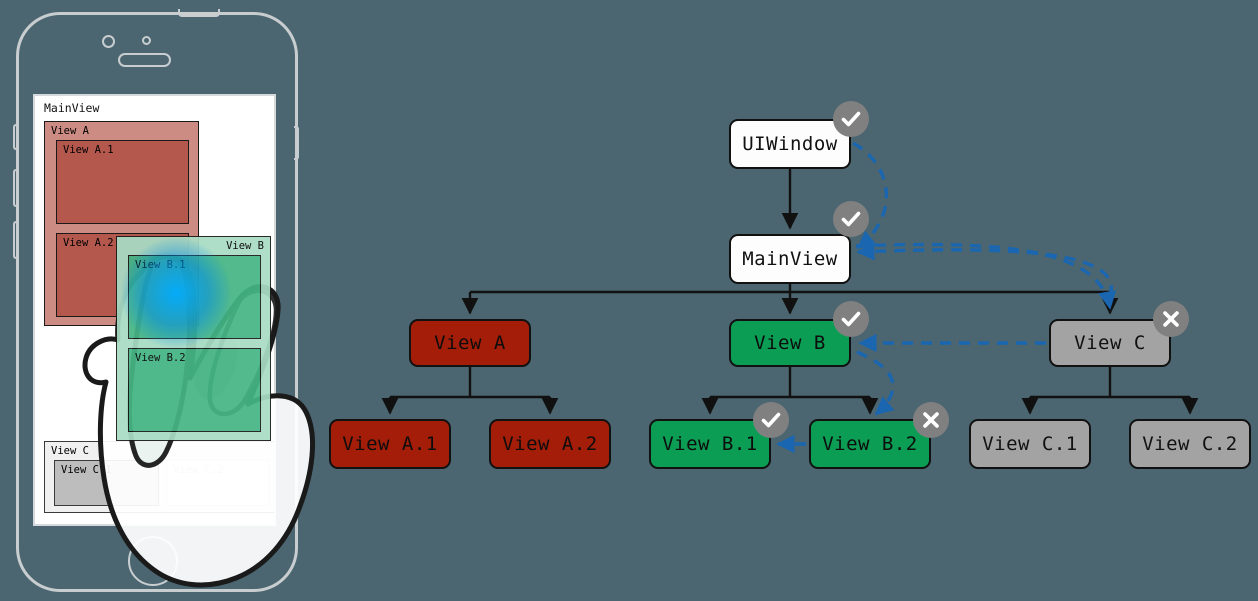 The width and height of the screenshot is (1258, 601). Describe the element at coordinates (296, 143) in the screenshot. I see `power-button` at that location.